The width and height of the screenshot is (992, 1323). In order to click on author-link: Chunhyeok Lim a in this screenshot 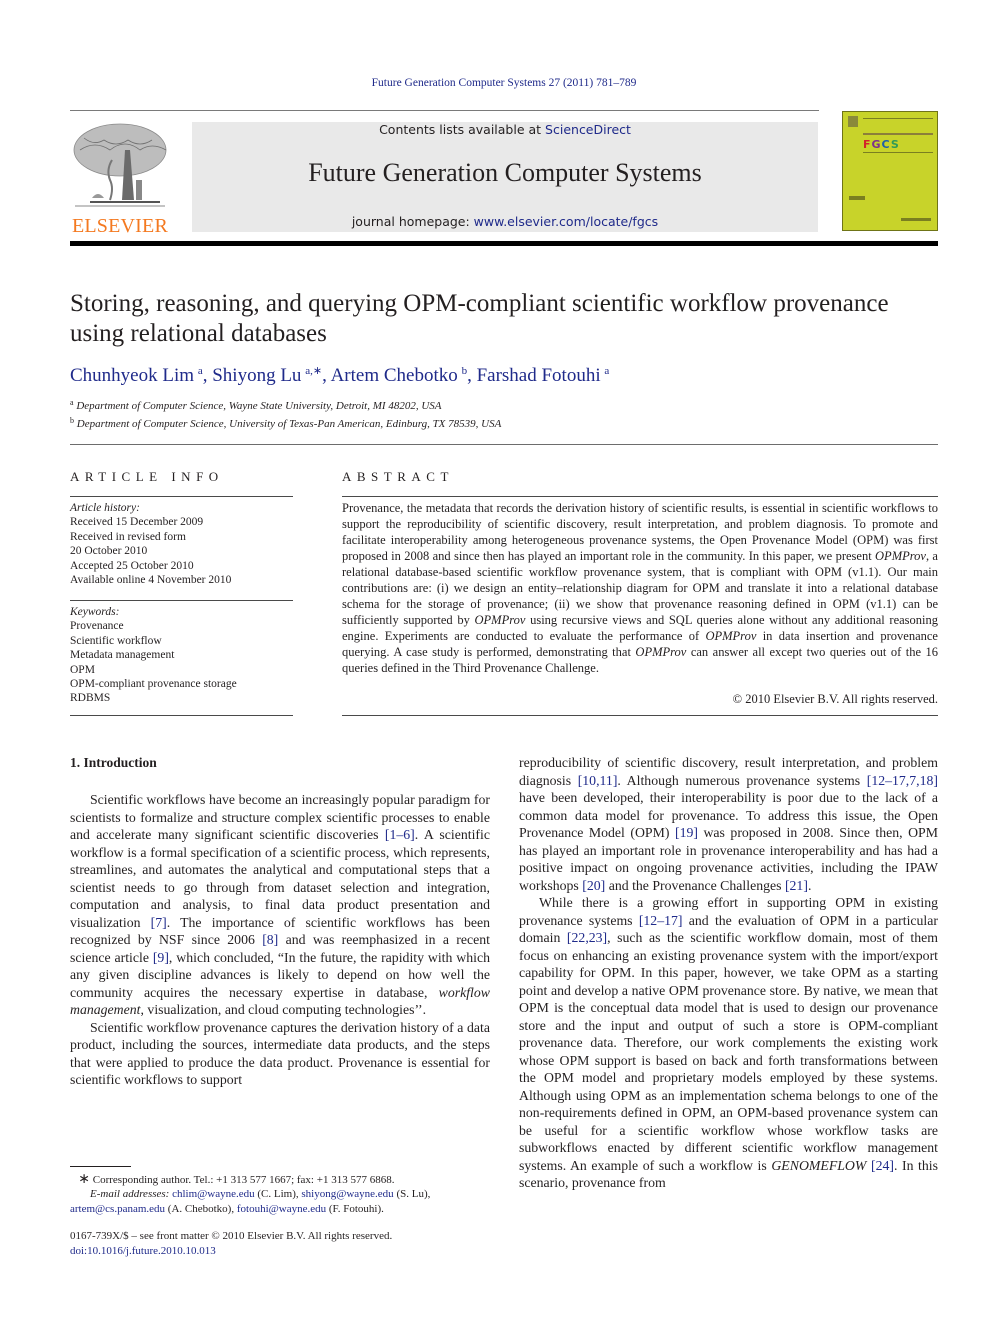, I will do `click(136, 375)`.